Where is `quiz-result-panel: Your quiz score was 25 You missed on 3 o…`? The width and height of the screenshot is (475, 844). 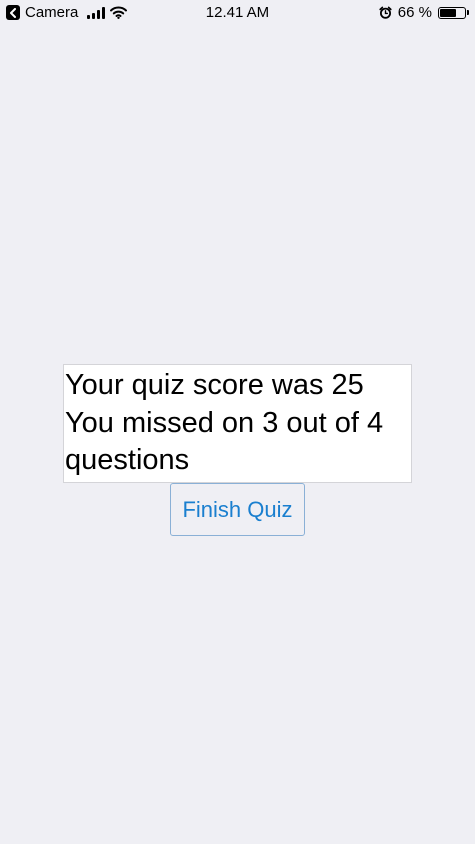
quiz-result-panel: Your quiz score was 25 You missed on 3 o… is located at coordinates (237, 423).